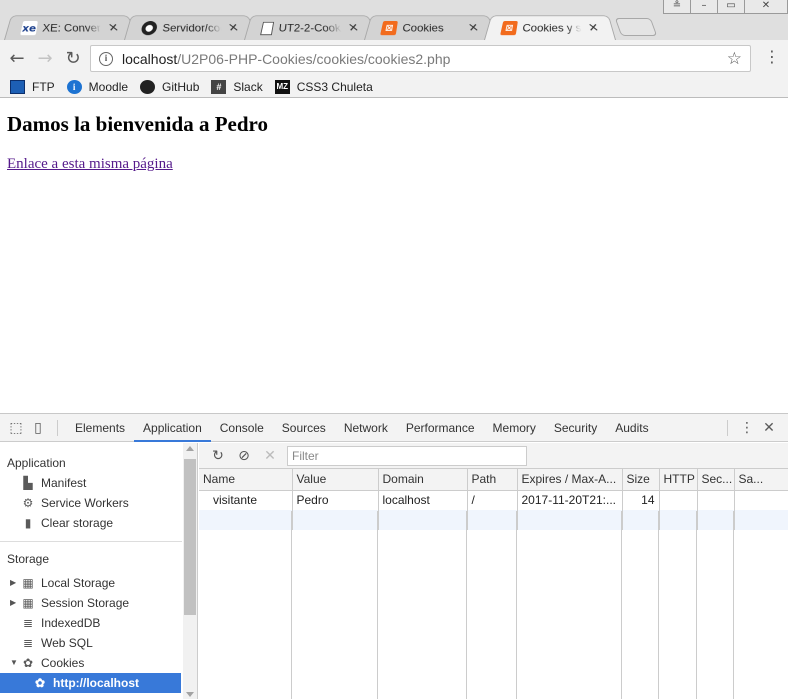  What do you see at coordinates (108, 86) in the screenshot?
I see `bookmark-label: Moodle` at bounding box center [108, 86].